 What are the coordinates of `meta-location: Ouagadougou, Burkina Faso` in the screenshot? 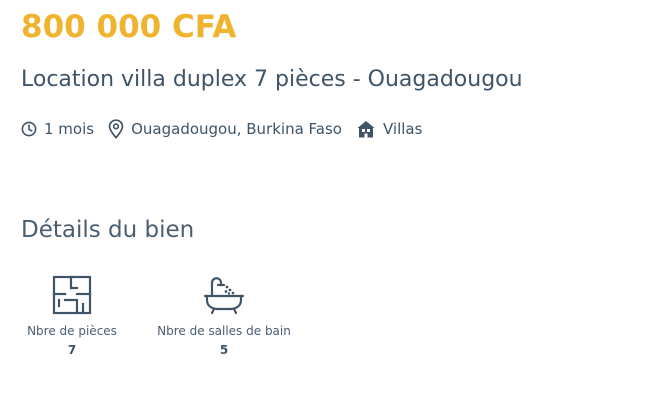 It's located at (225, 129).